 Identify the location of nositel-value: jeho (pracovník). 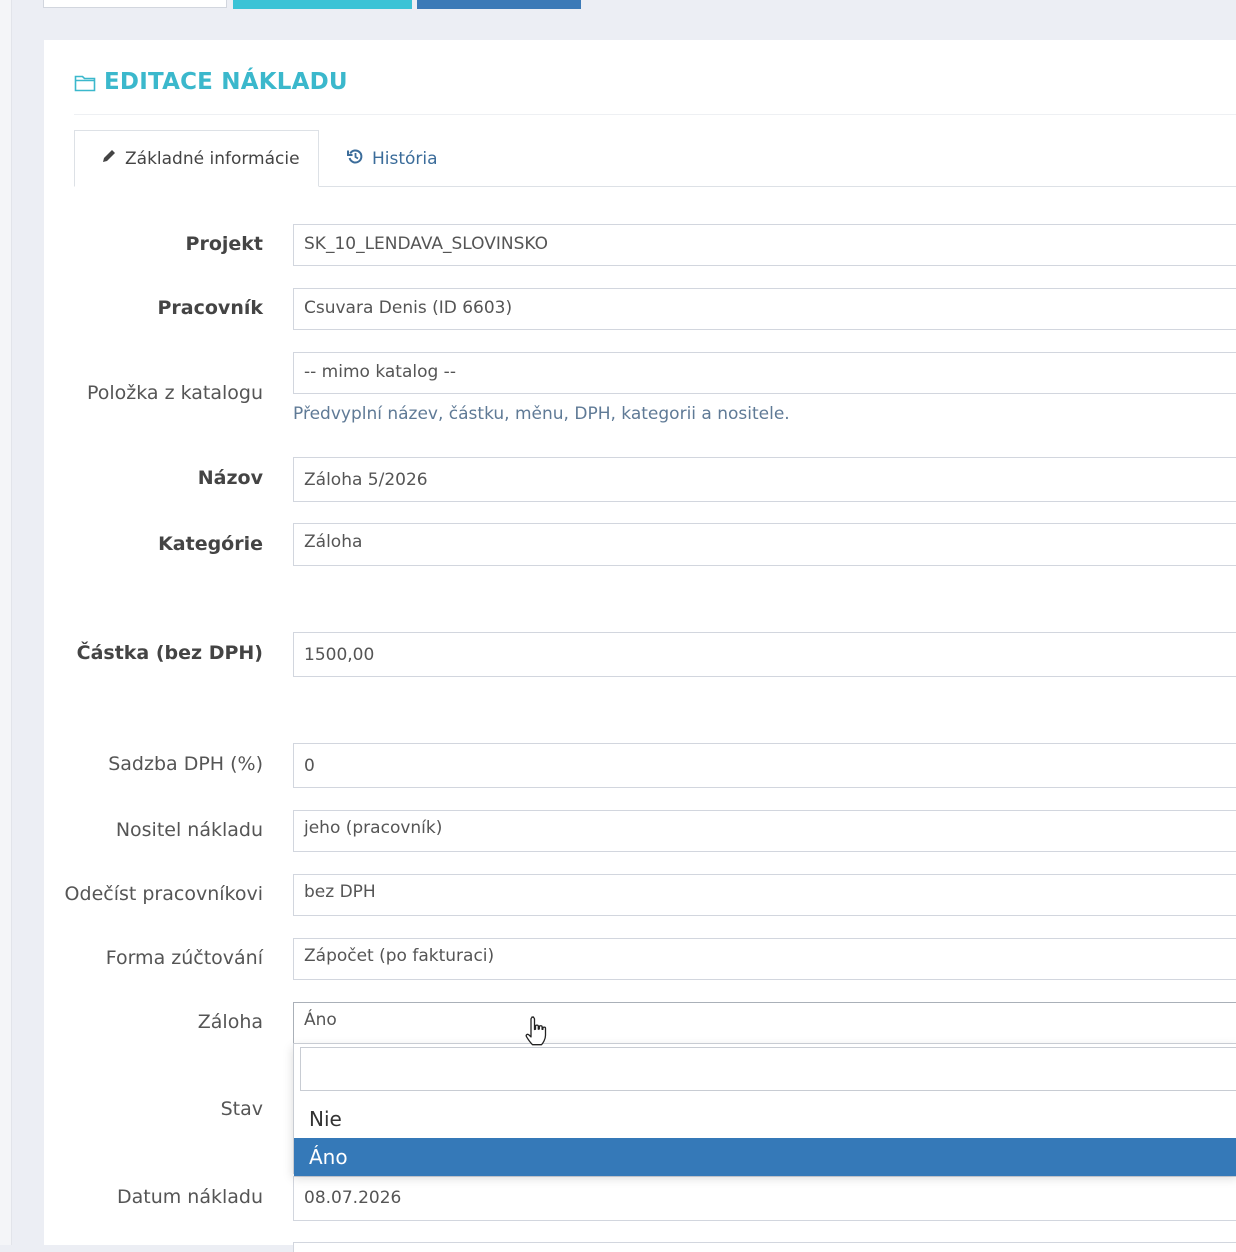
(373, 828).